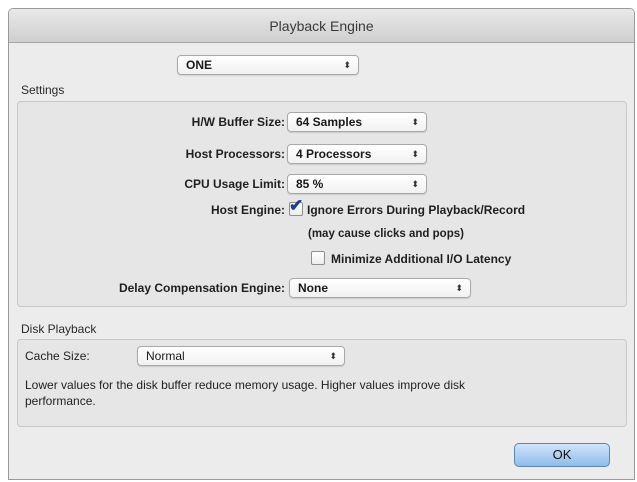 This screenshot has height=482, width=637. Describe the element at coordinates (165, 356) in the screenshot. I see `cache-size-value: Normal` at that location.